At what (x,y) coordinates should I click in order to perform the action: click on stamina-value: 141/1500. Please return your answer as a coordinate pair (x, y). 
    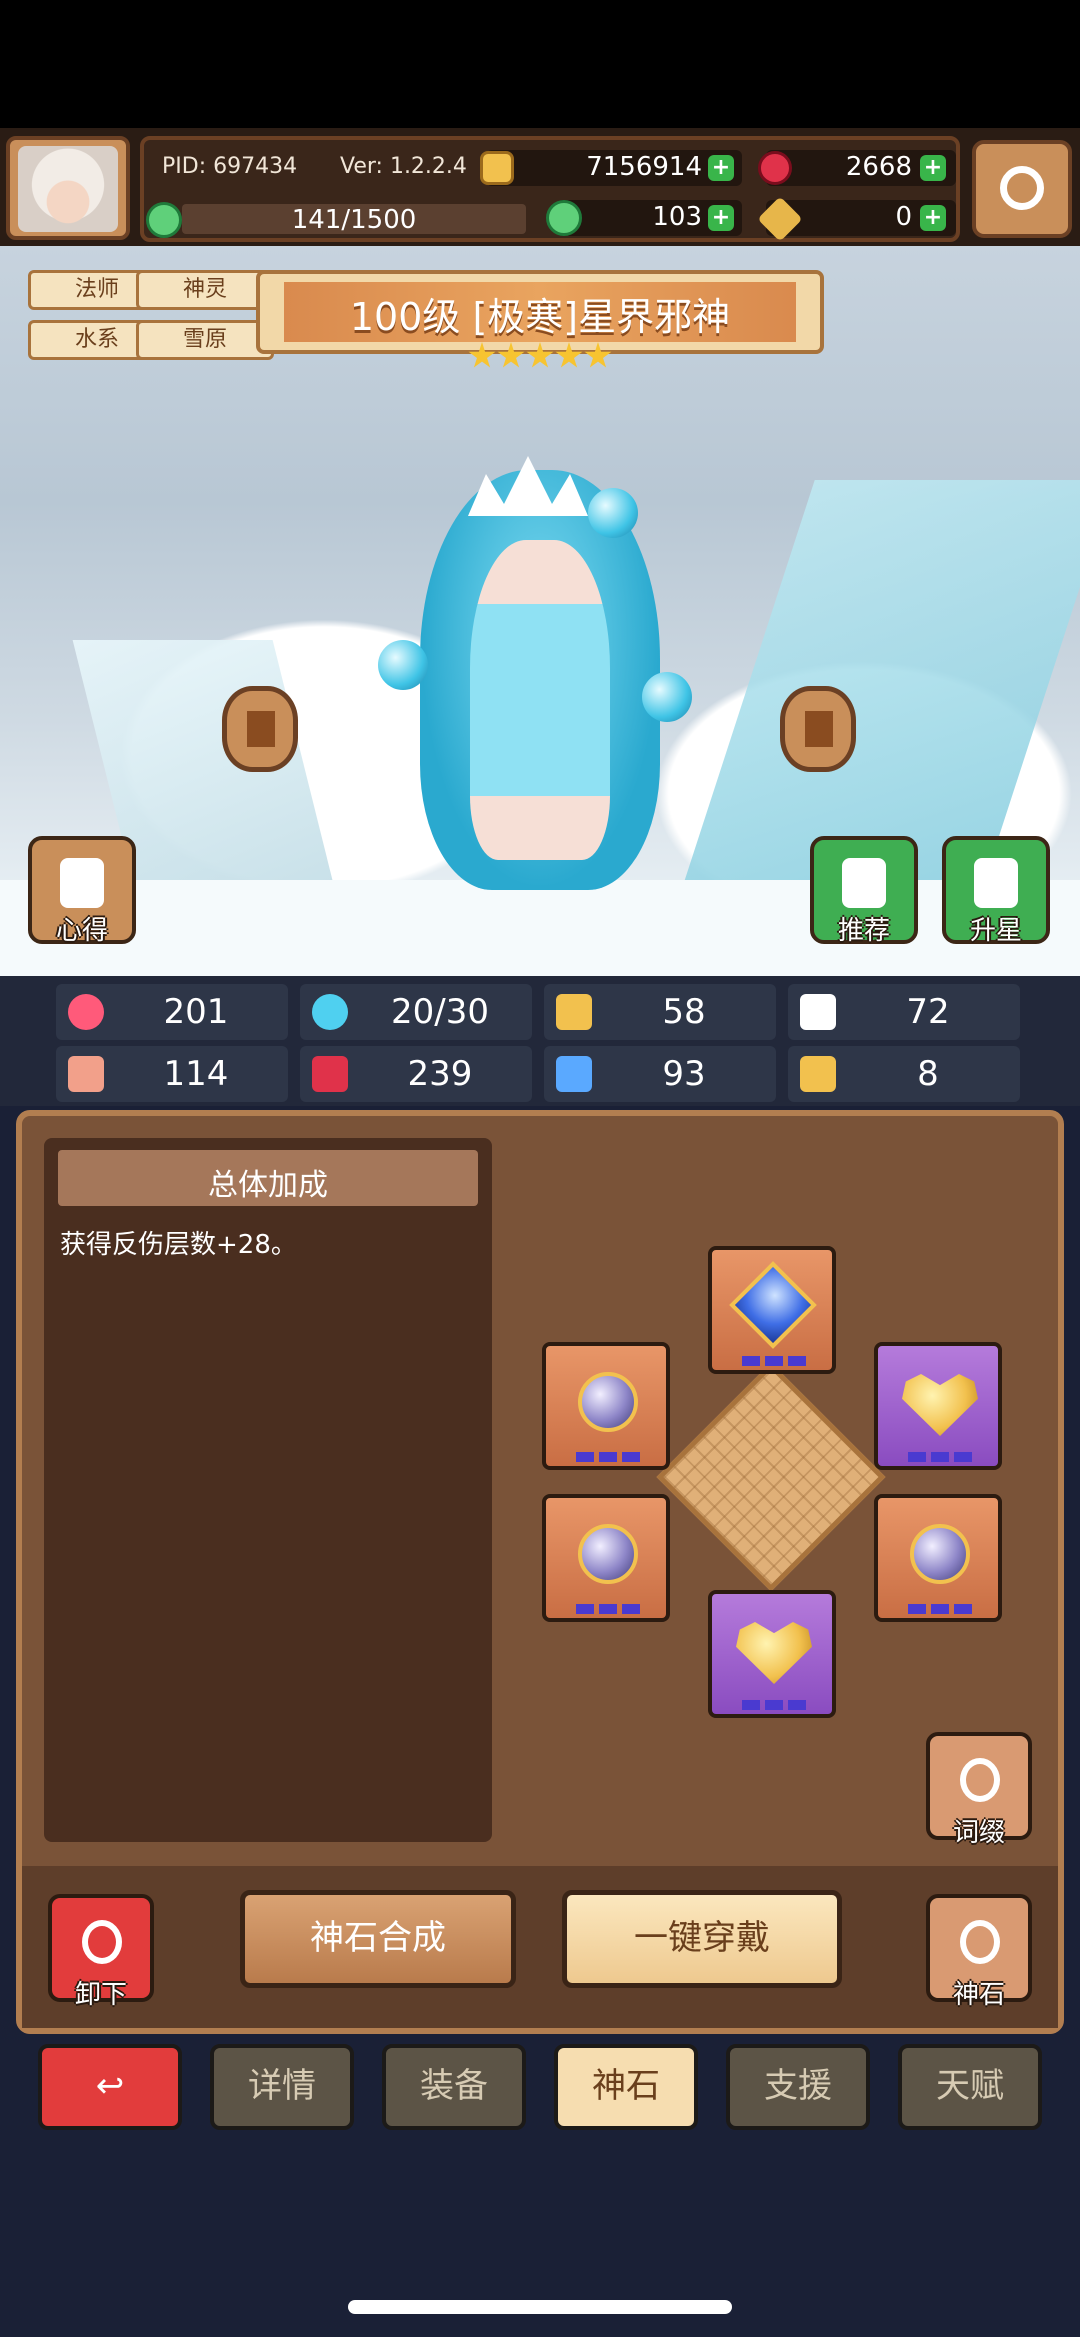
    Looking at the image, I should click on (354, 220).